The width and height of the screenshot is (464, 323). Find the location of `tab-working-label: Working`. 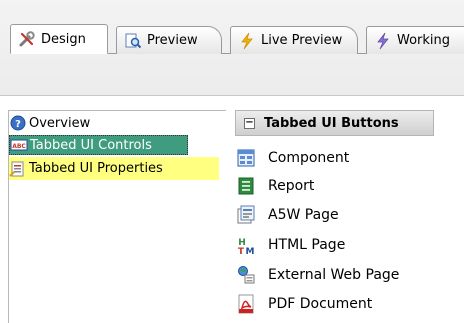

tab-working-label: Working is located at coordinates (424, 40).